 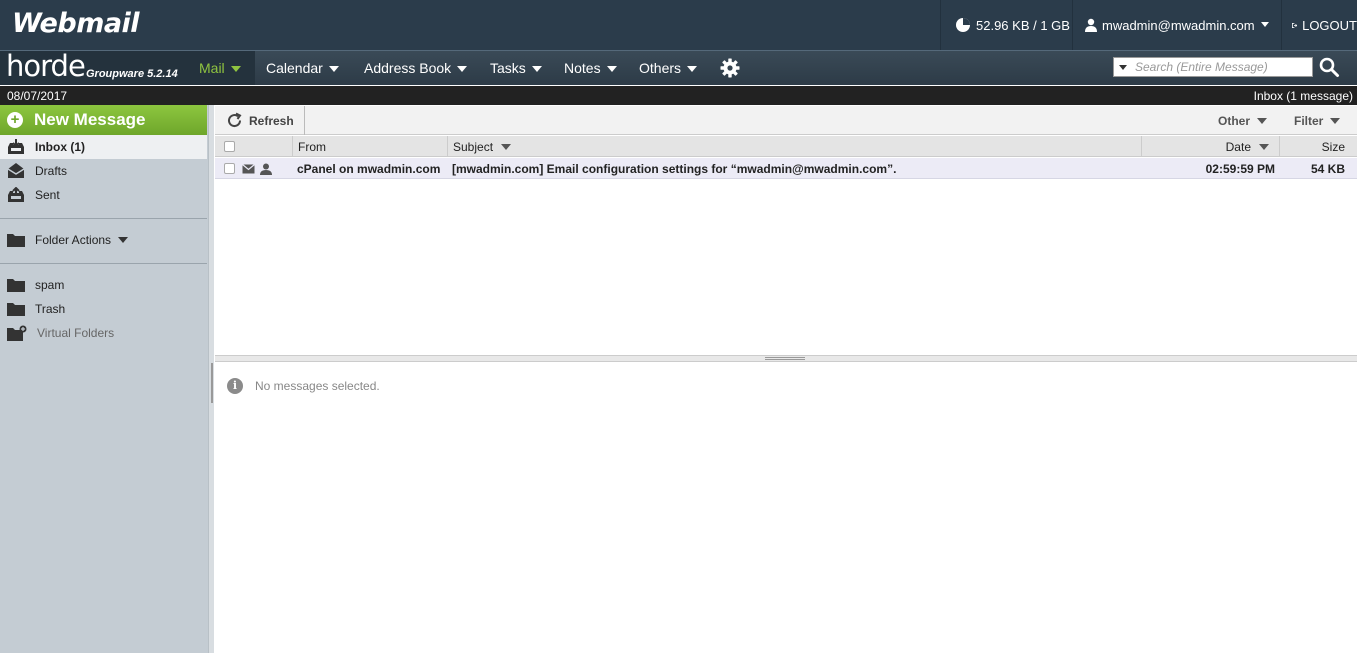 I want to click on user-menu: mwadmin@mwadmin.com, so click(x=1176, y=25).